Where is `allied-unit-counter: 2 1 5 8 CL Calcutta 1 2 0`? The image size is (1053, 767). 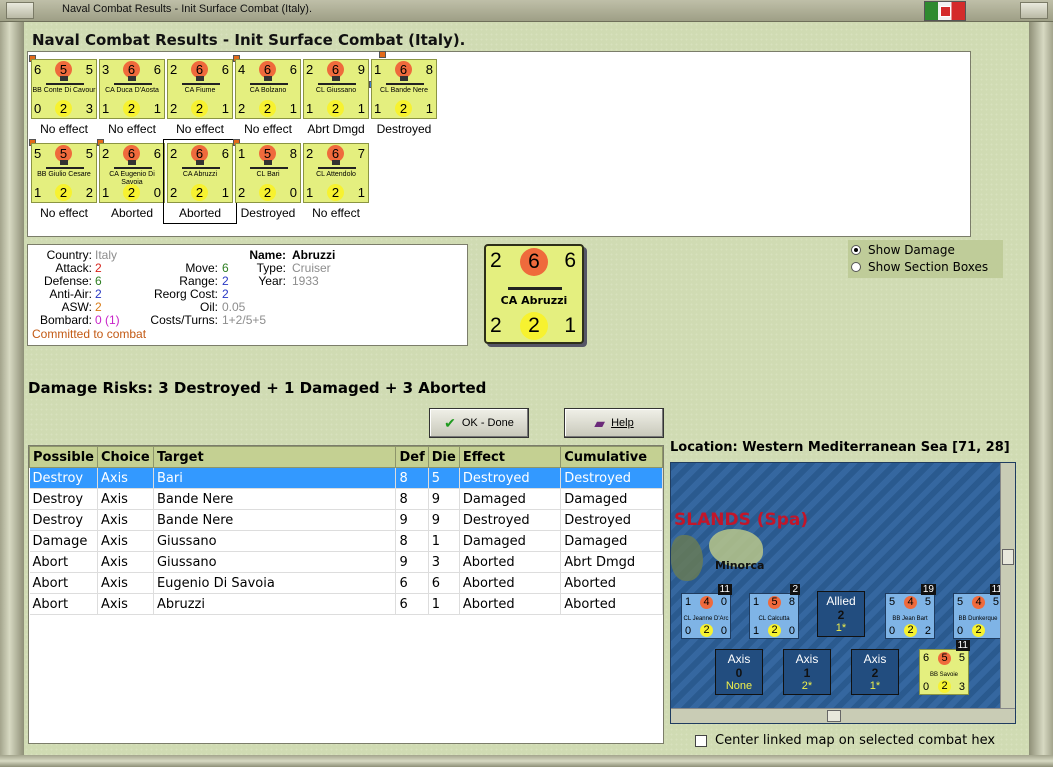
allied-unit-counter: 2 1 5 8 CL Calcutta 1 2 0 is located at coordinates (774, 611).